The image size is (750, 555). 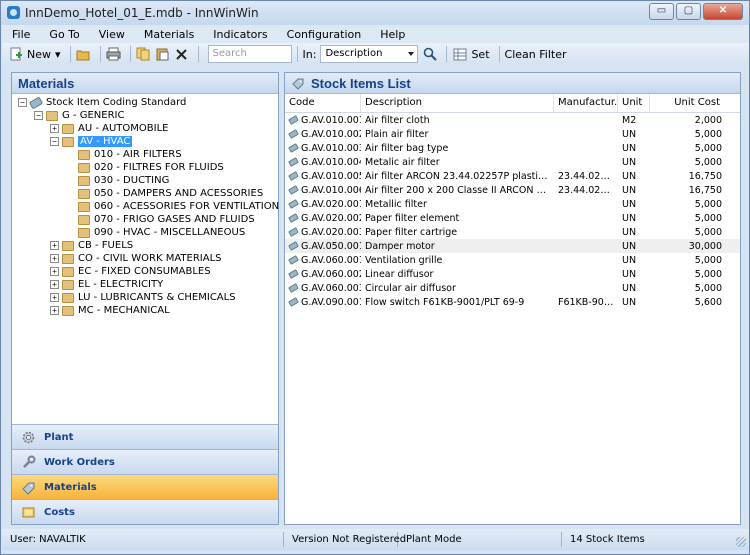 What do you see at coordinates (723, 11) in the screenshot?
I see `close-button: ✕` at bounding box center [723, 11].